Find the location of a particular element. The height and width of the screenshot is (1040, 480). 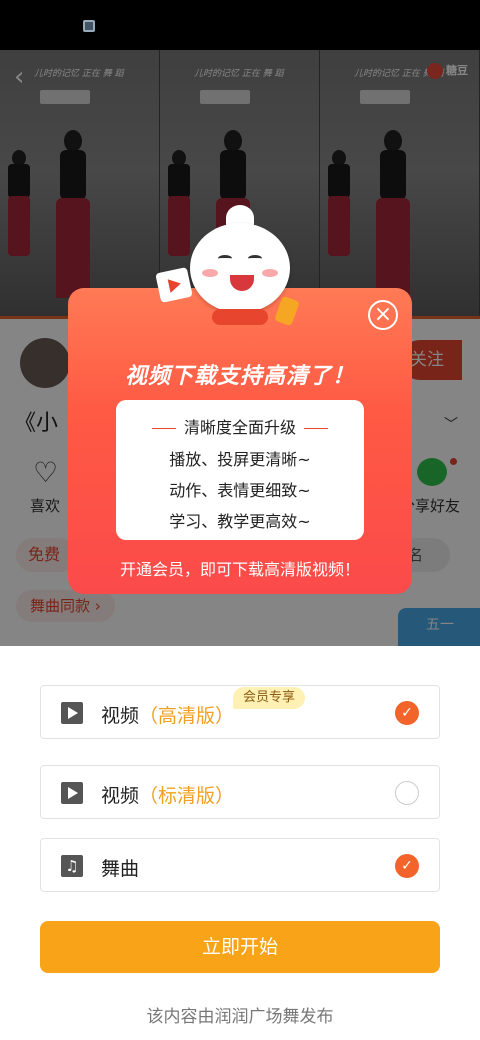

option-quality-tag: （标清版） is located at coordinates (187, 796).